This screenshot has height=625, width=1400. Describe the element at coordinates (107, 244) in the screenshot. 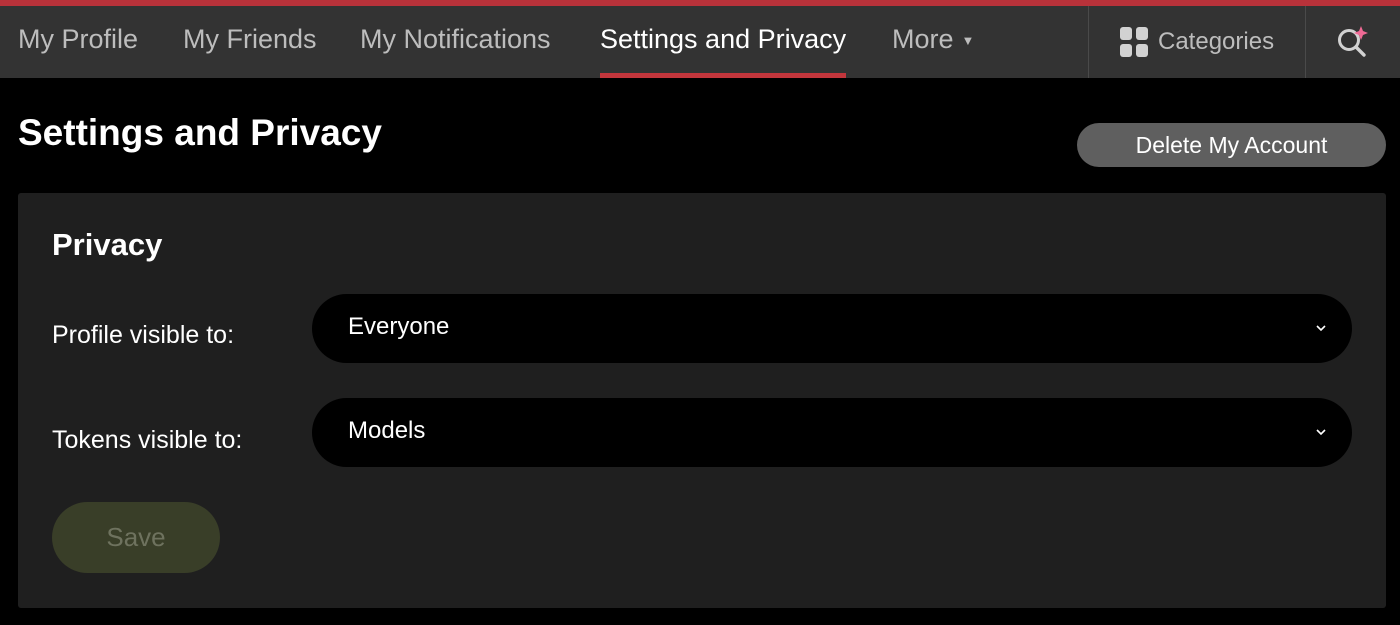

I see `privacy-section-title: Privacy` at that location.